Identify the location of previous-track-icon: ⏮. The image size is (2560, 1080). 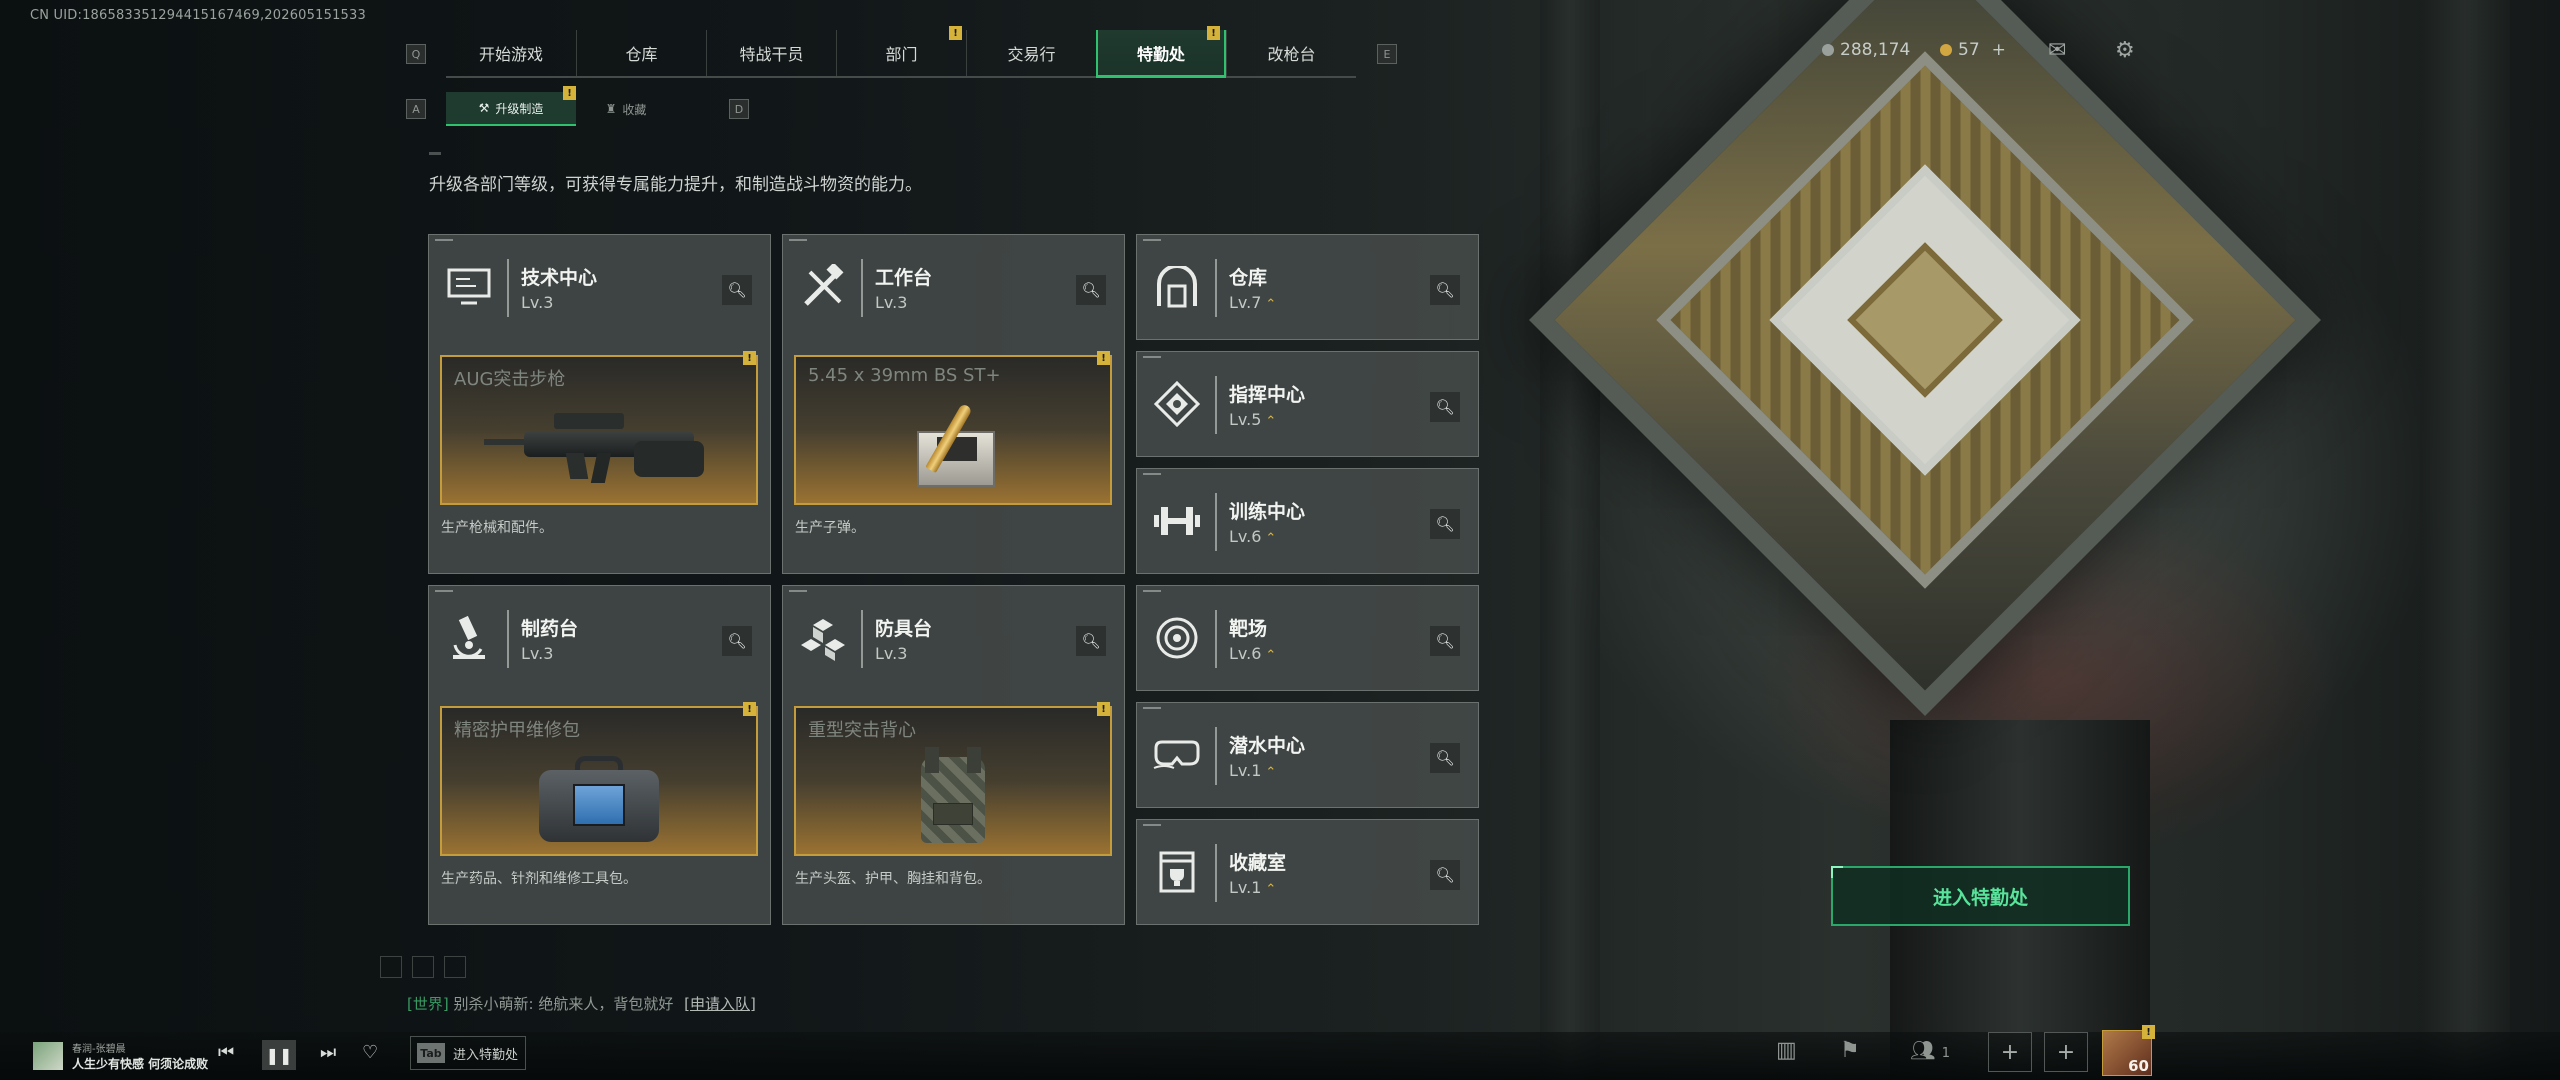
(226, 1052).